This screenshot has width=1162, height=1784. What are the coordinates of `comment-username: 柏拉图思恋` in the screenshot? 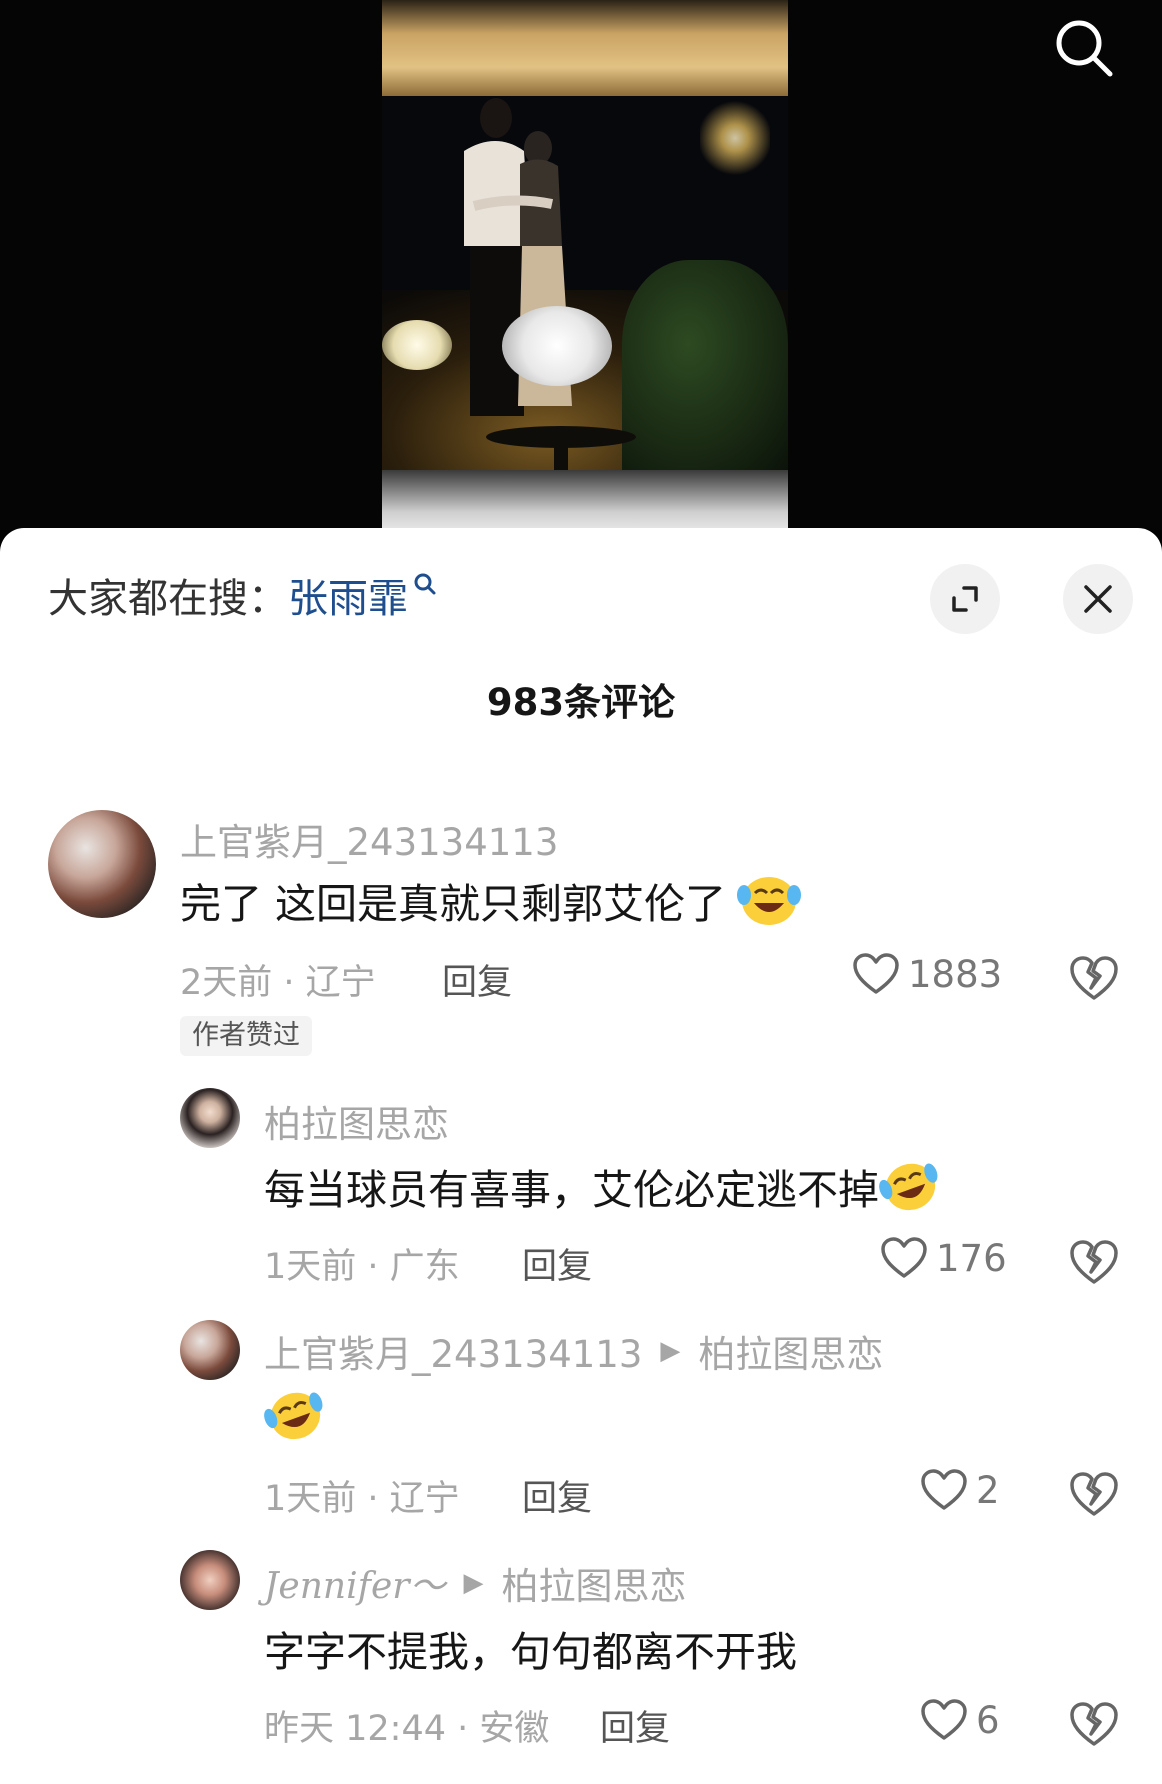 It's located at (356, 1121).